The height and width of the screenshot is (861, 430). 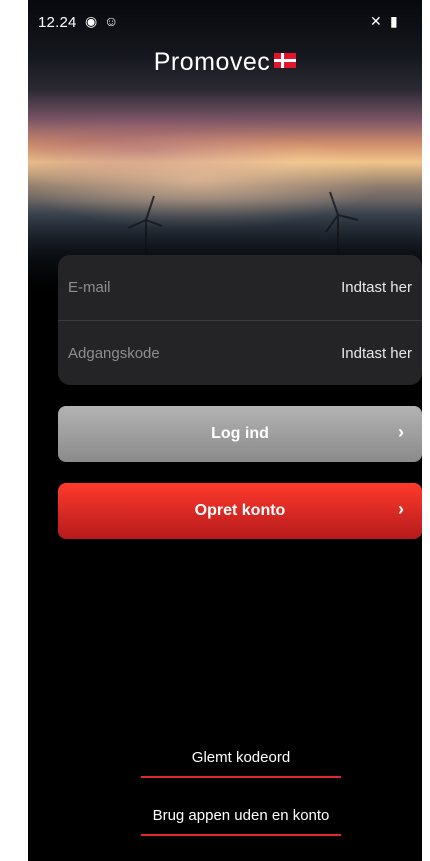 I want to click on forgot-password-link: Glemt kodeord, so click(x=241, y=763).